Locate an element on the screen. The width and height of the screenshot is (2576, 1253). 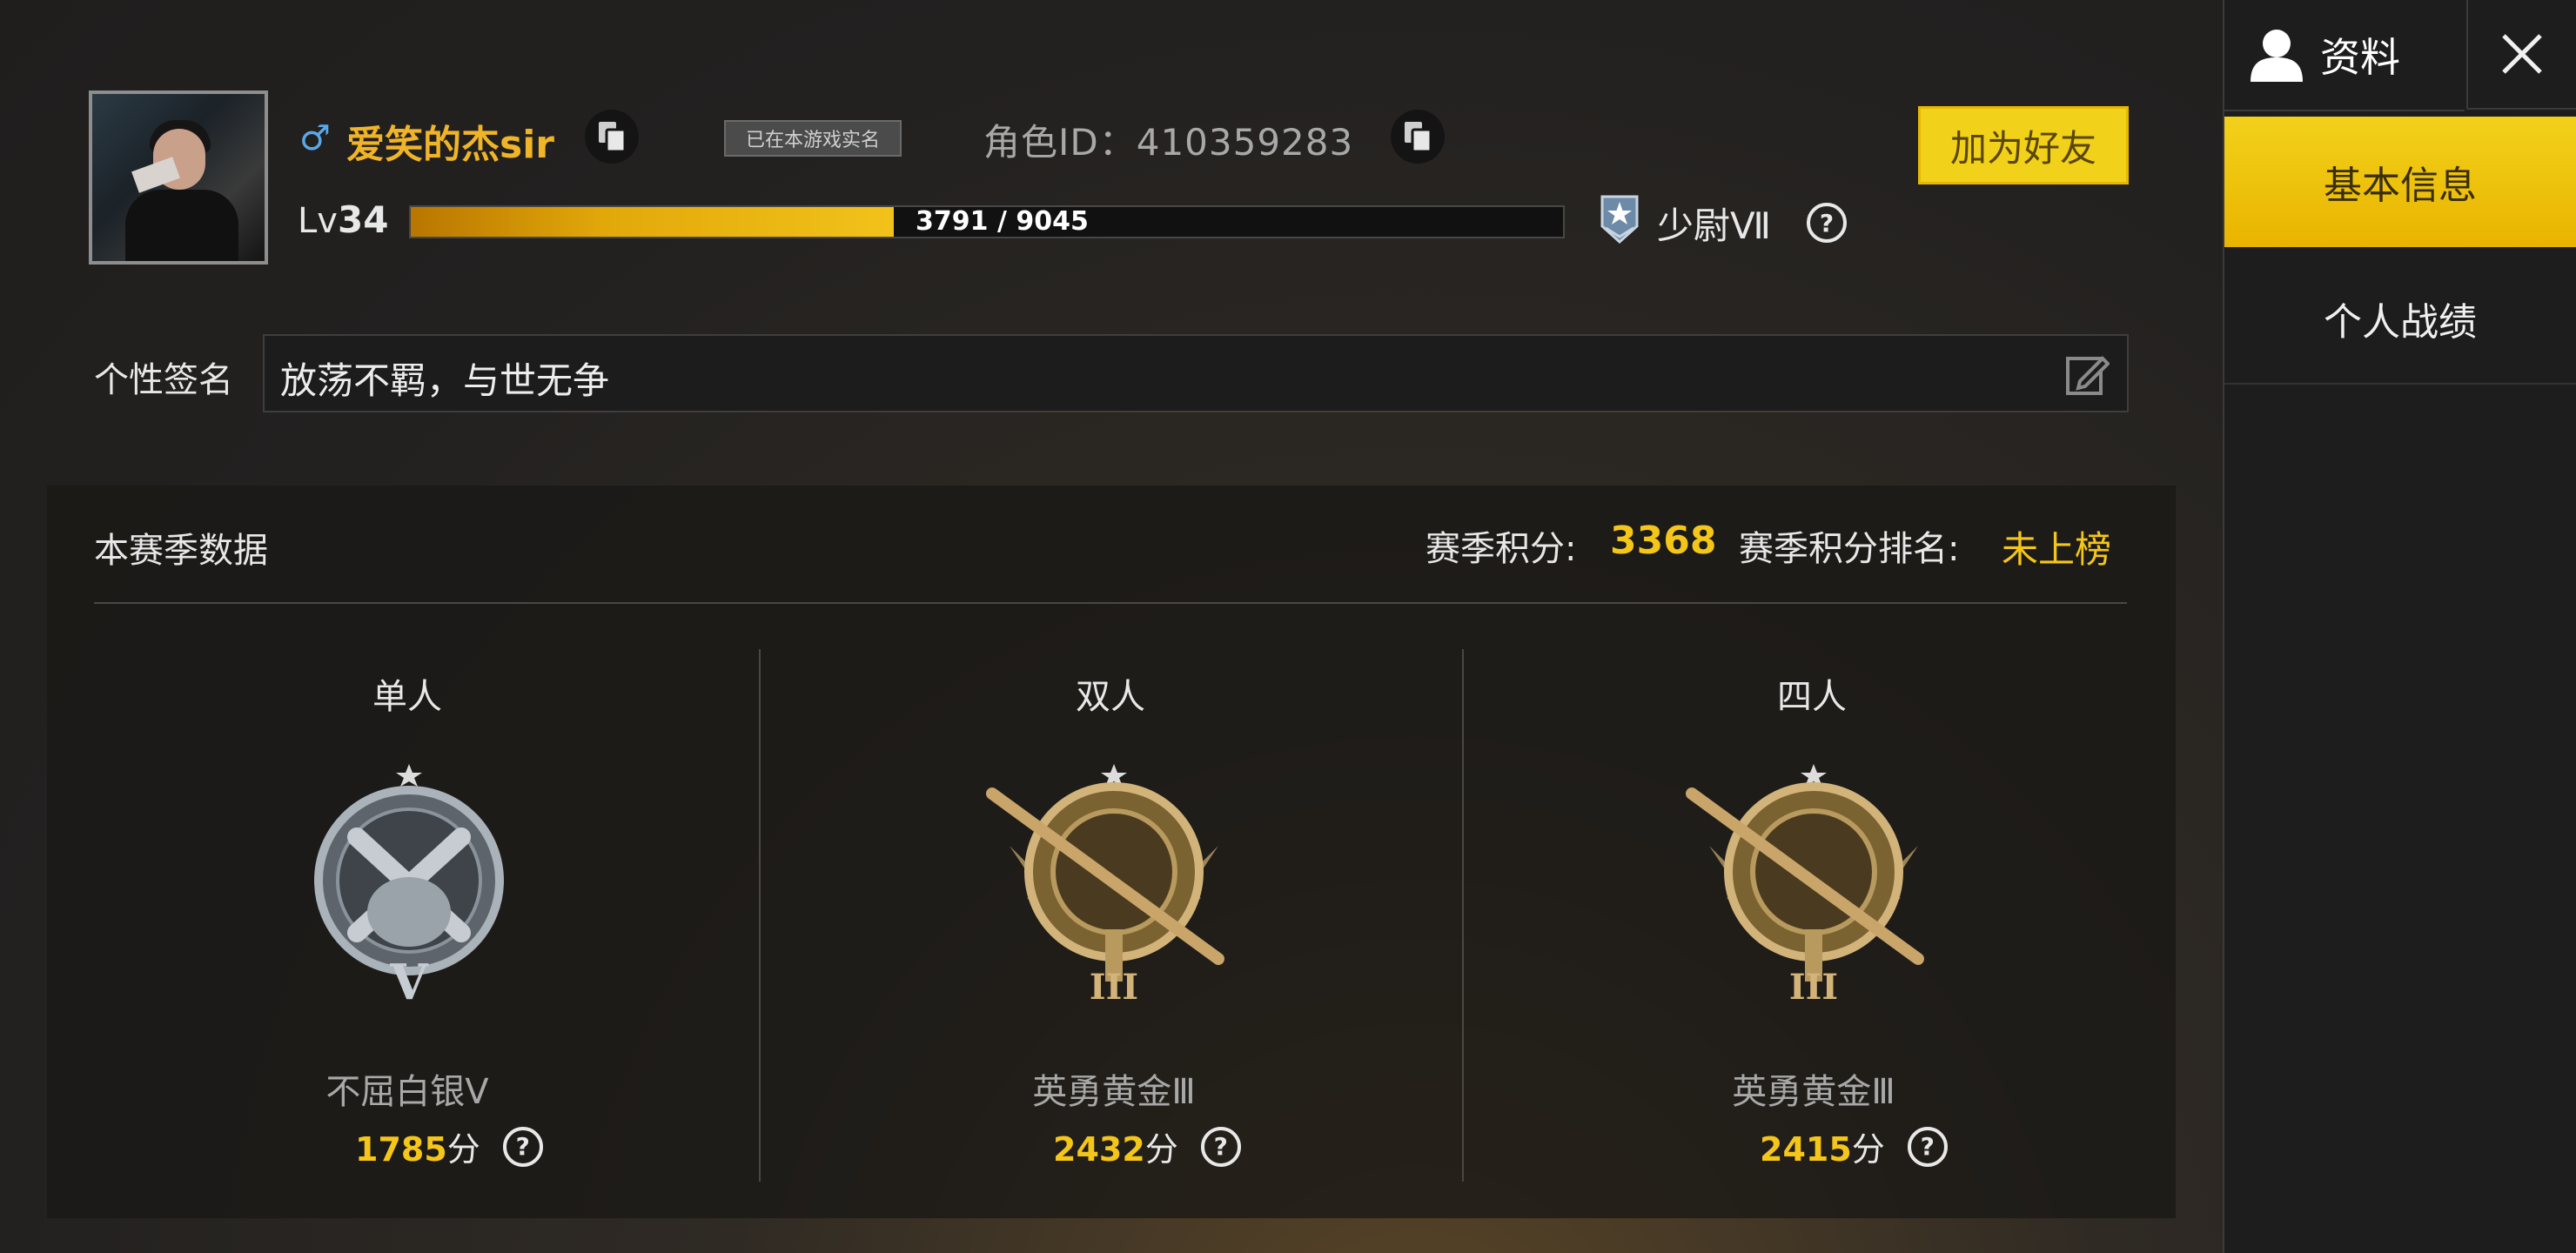
copy-id-button is located at coordinates (1418, 137).